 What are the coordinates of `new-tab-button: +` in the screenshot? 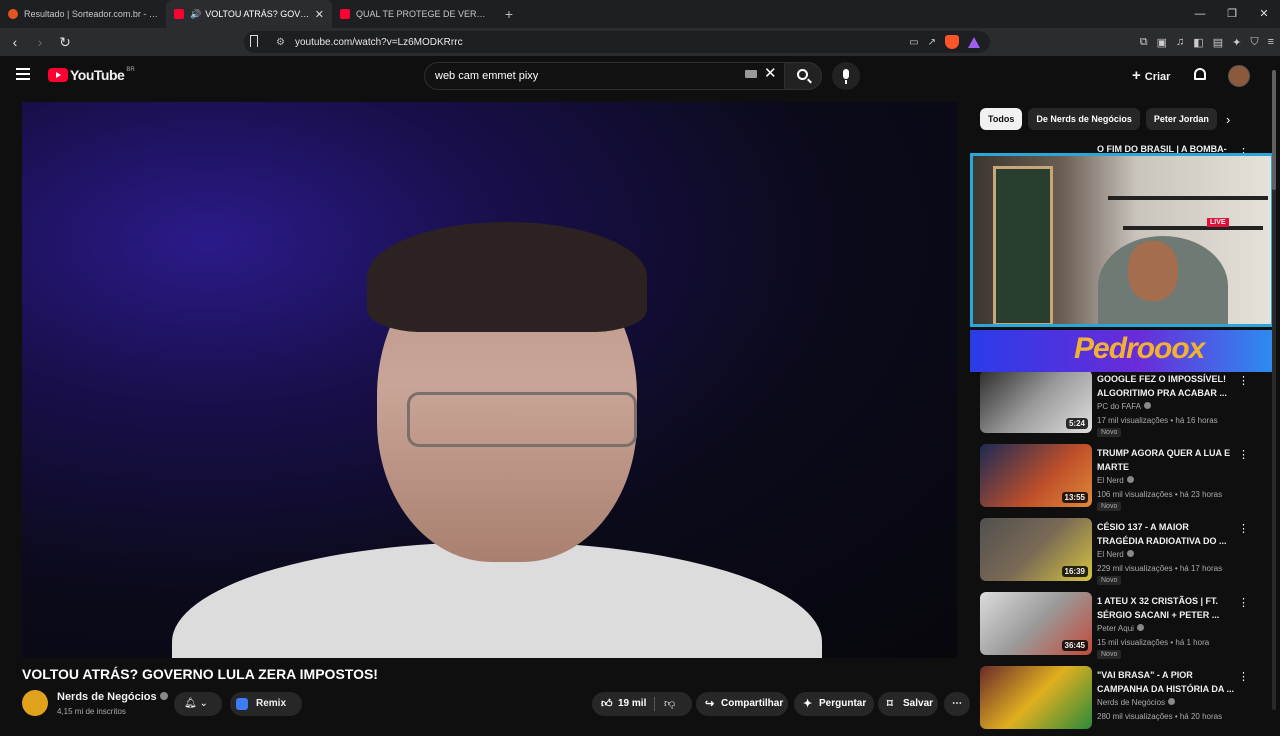 It's located at (509, 14).